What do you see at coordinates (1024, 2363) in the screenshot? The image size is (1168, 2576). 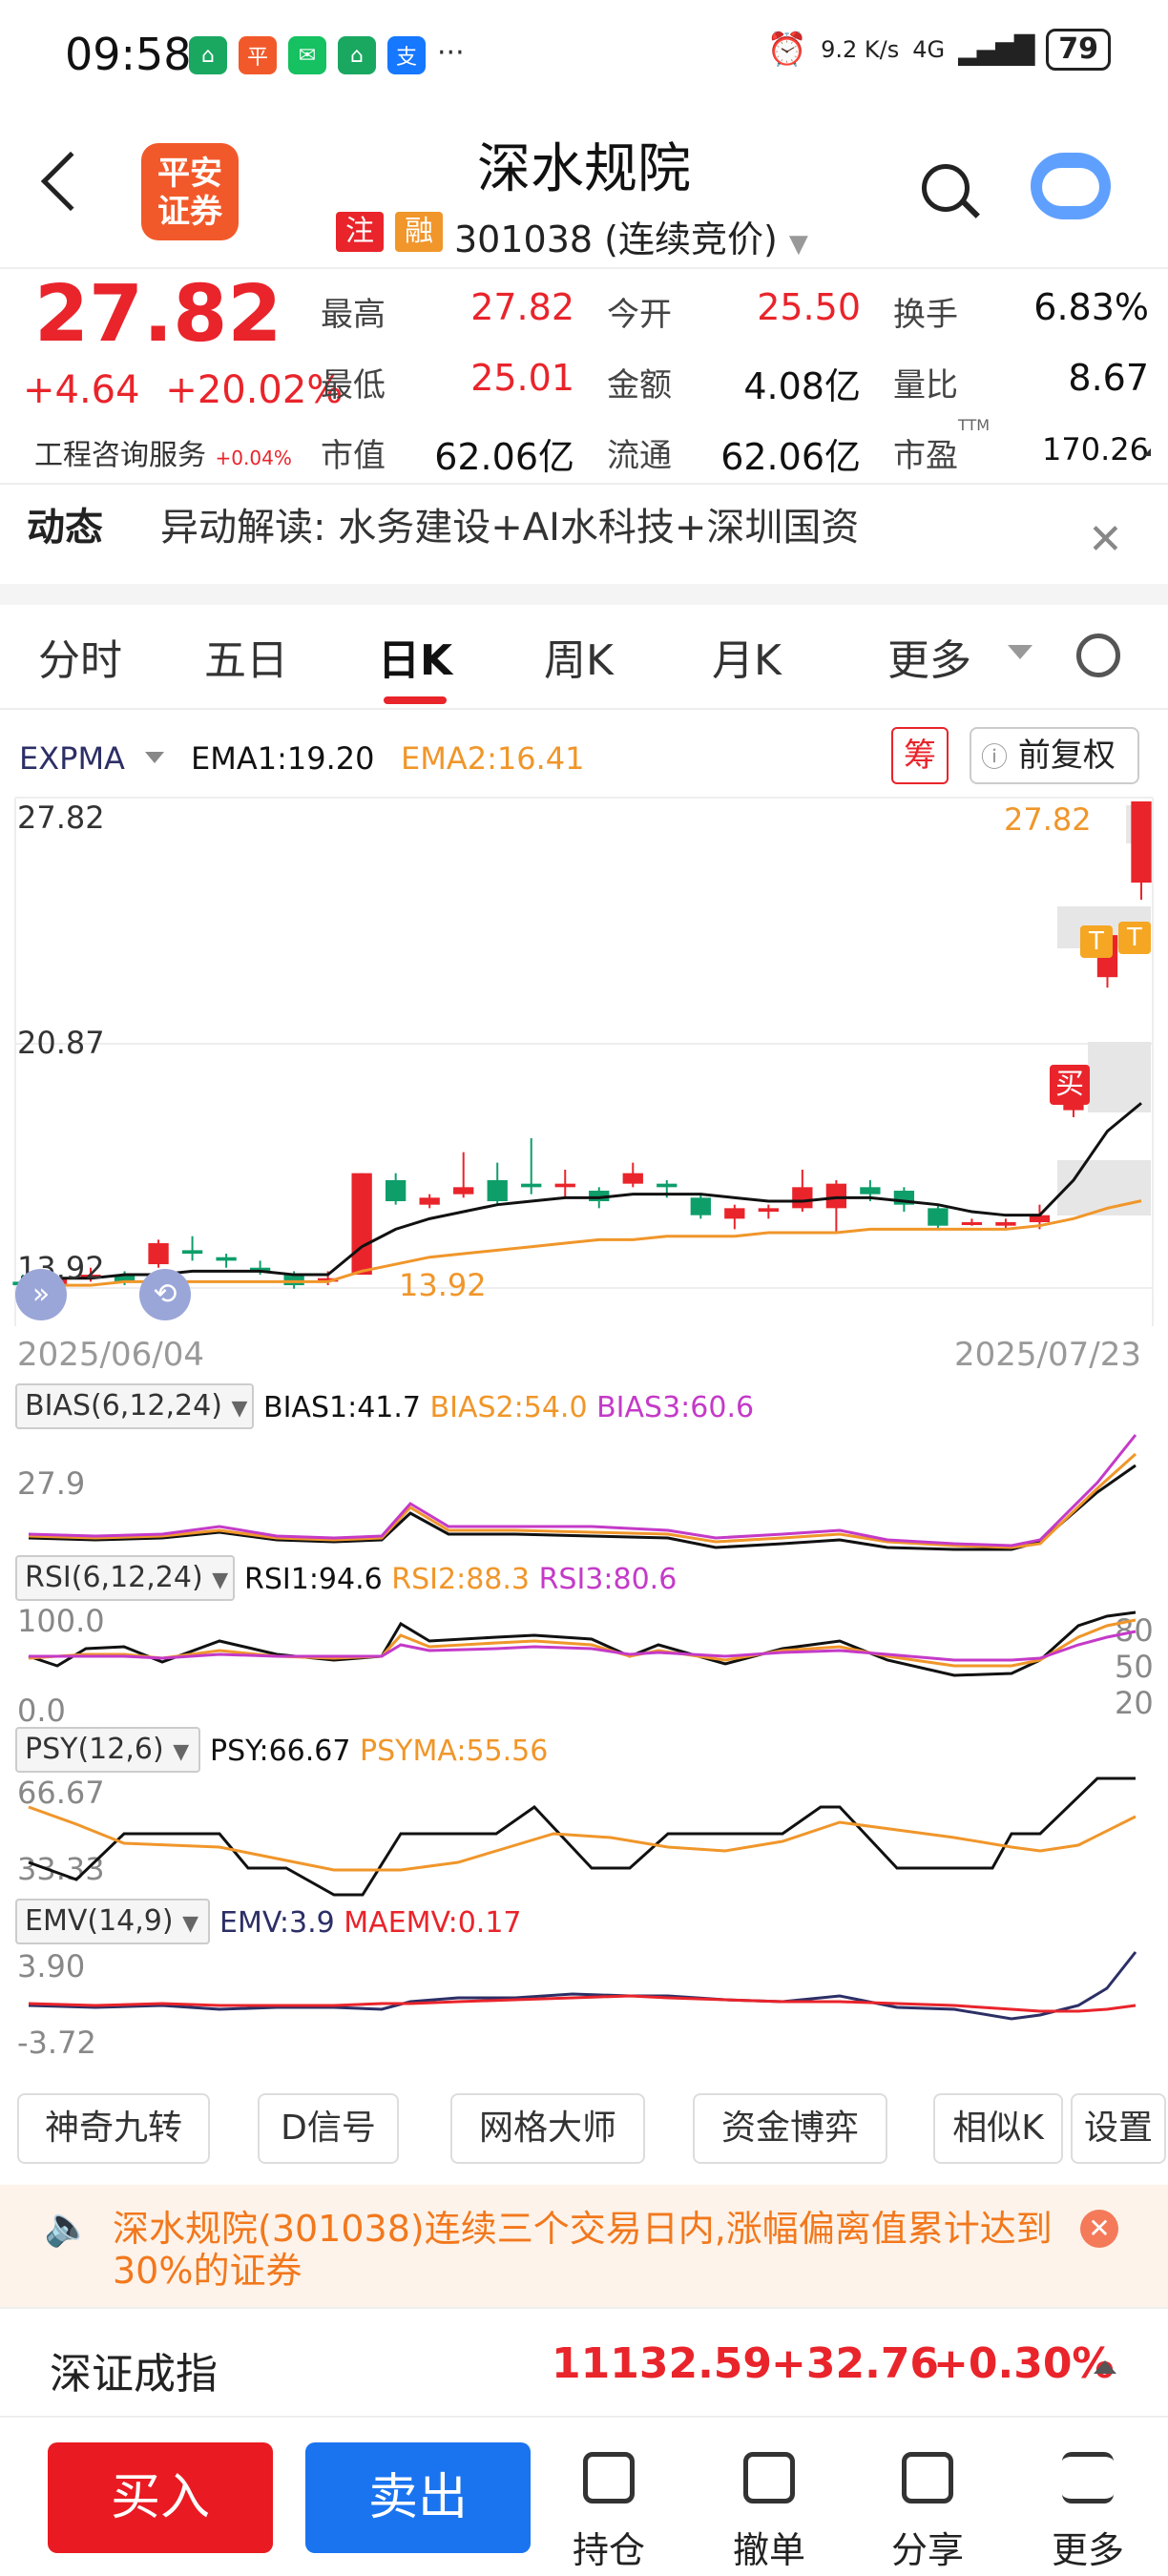 I see `index-percent: +0.30%` at bounding box center [1024, 2363].